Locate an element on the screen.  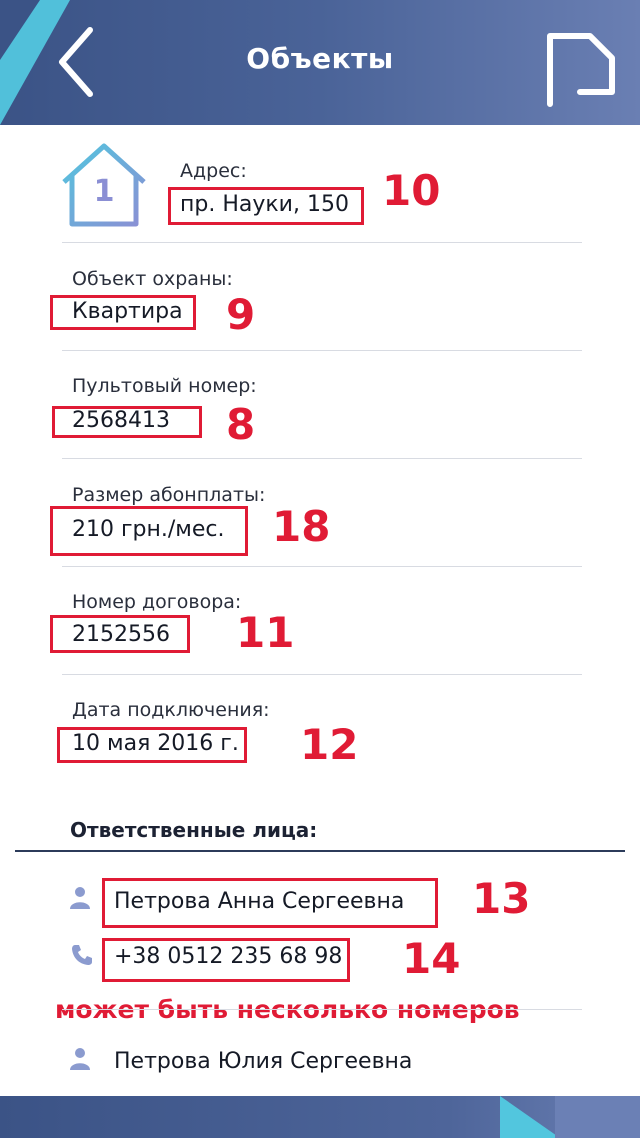
console-number-value: 2568413 is located at coordinates (121, 420).